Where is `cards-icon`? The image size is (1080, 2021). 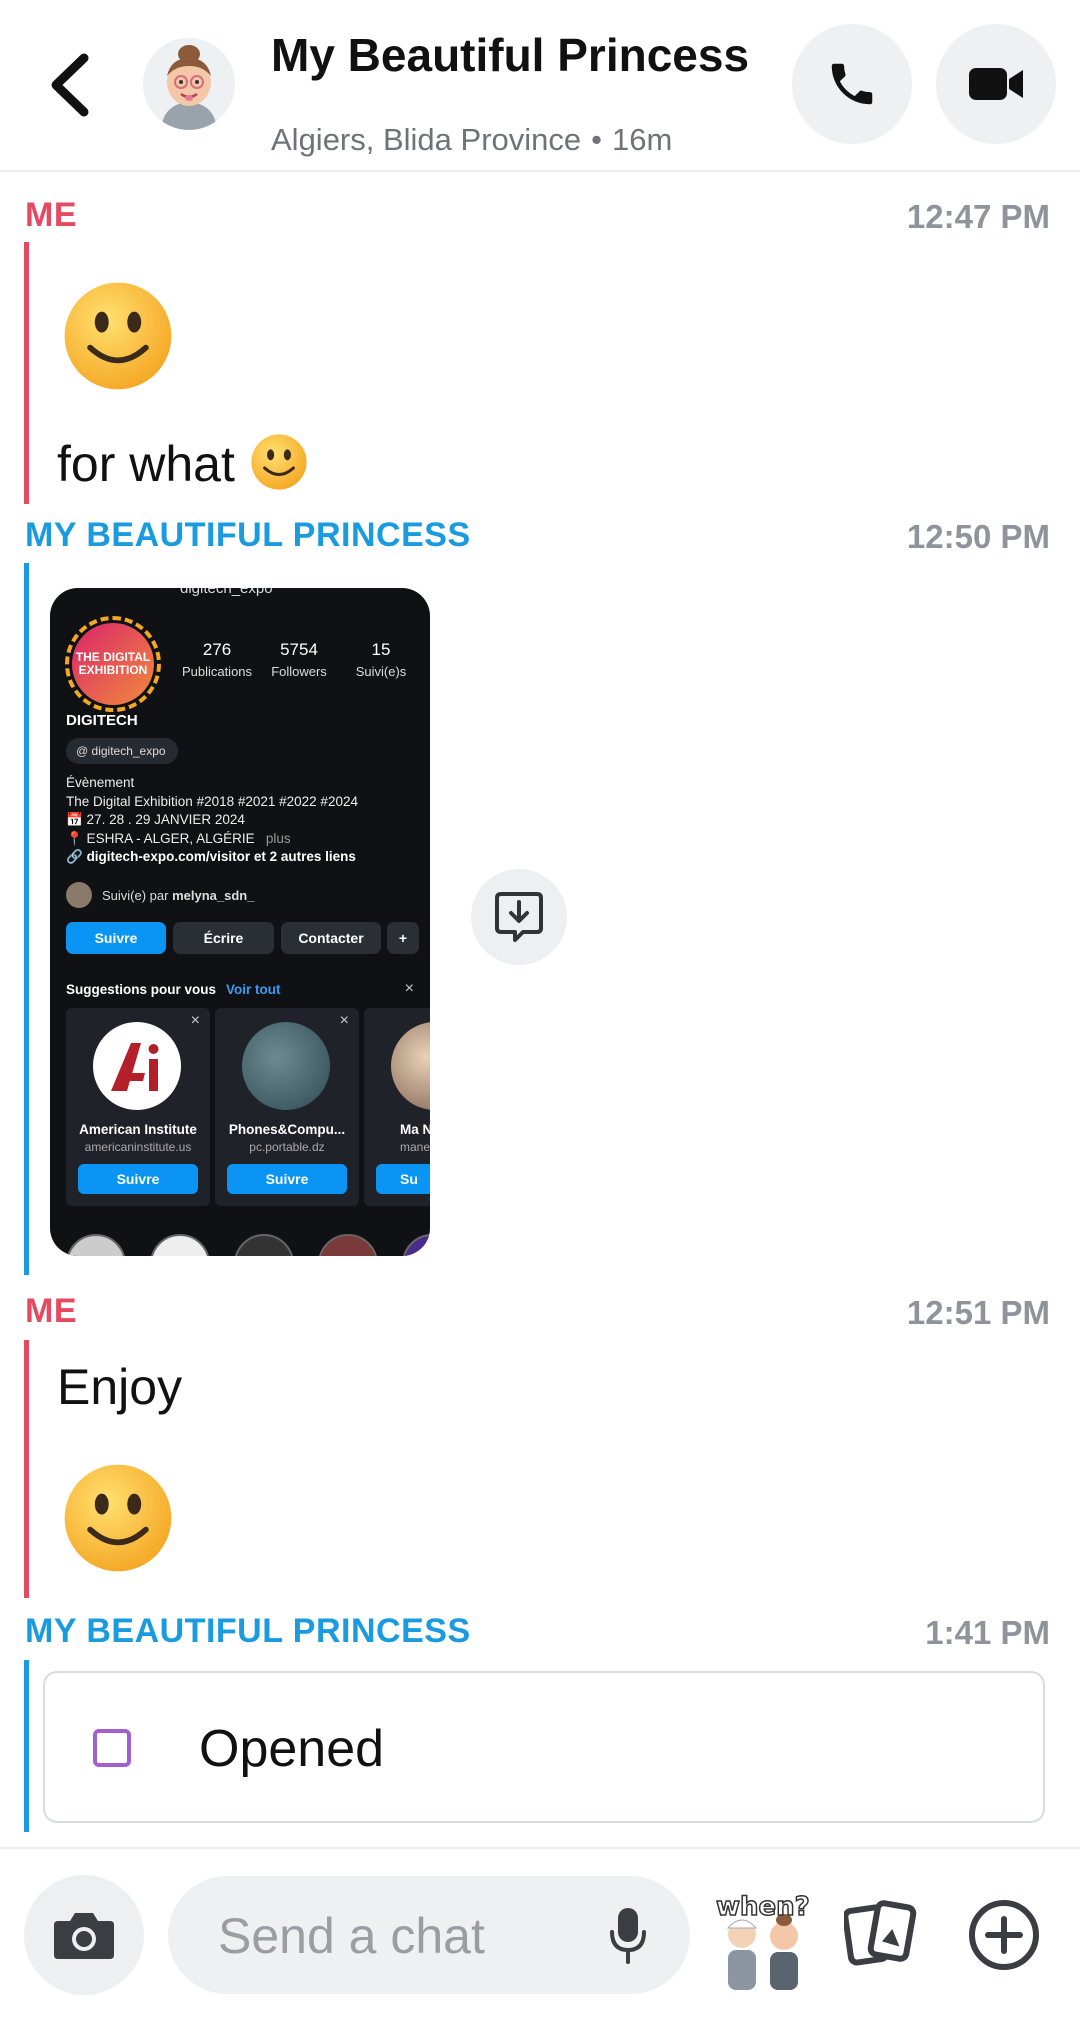 cards-icon is located at coordinates (879, 1933).